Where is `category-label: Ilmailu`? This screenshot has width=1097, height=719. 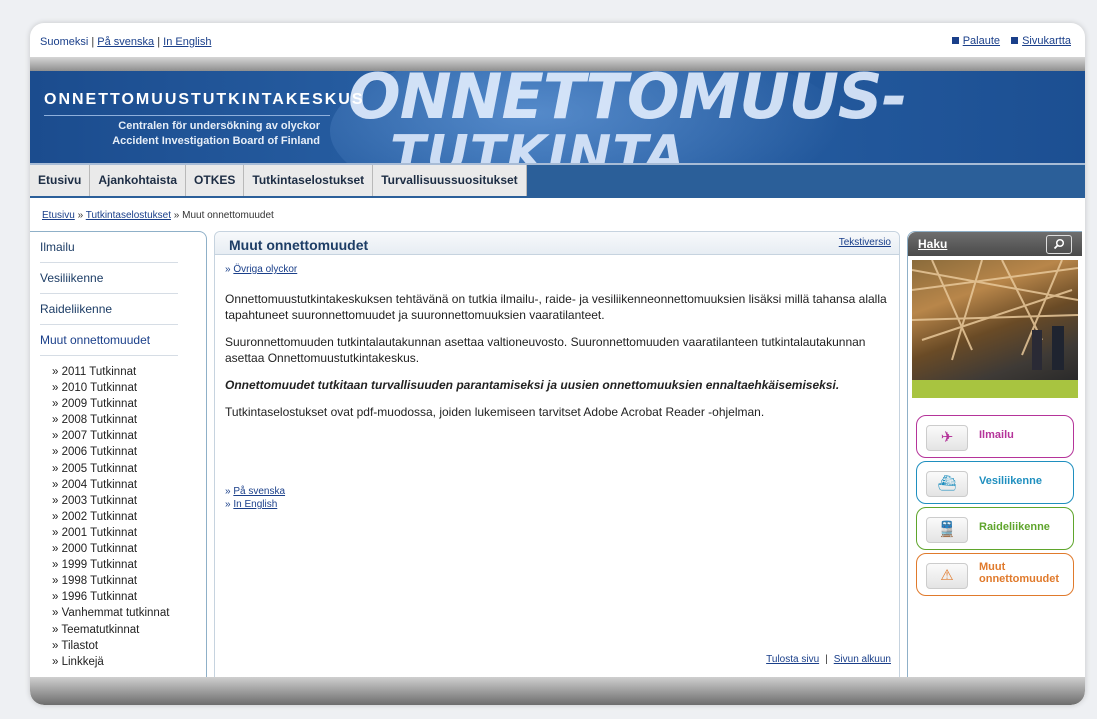
category-label: Ilmailu is located at coordinates (996, 435).